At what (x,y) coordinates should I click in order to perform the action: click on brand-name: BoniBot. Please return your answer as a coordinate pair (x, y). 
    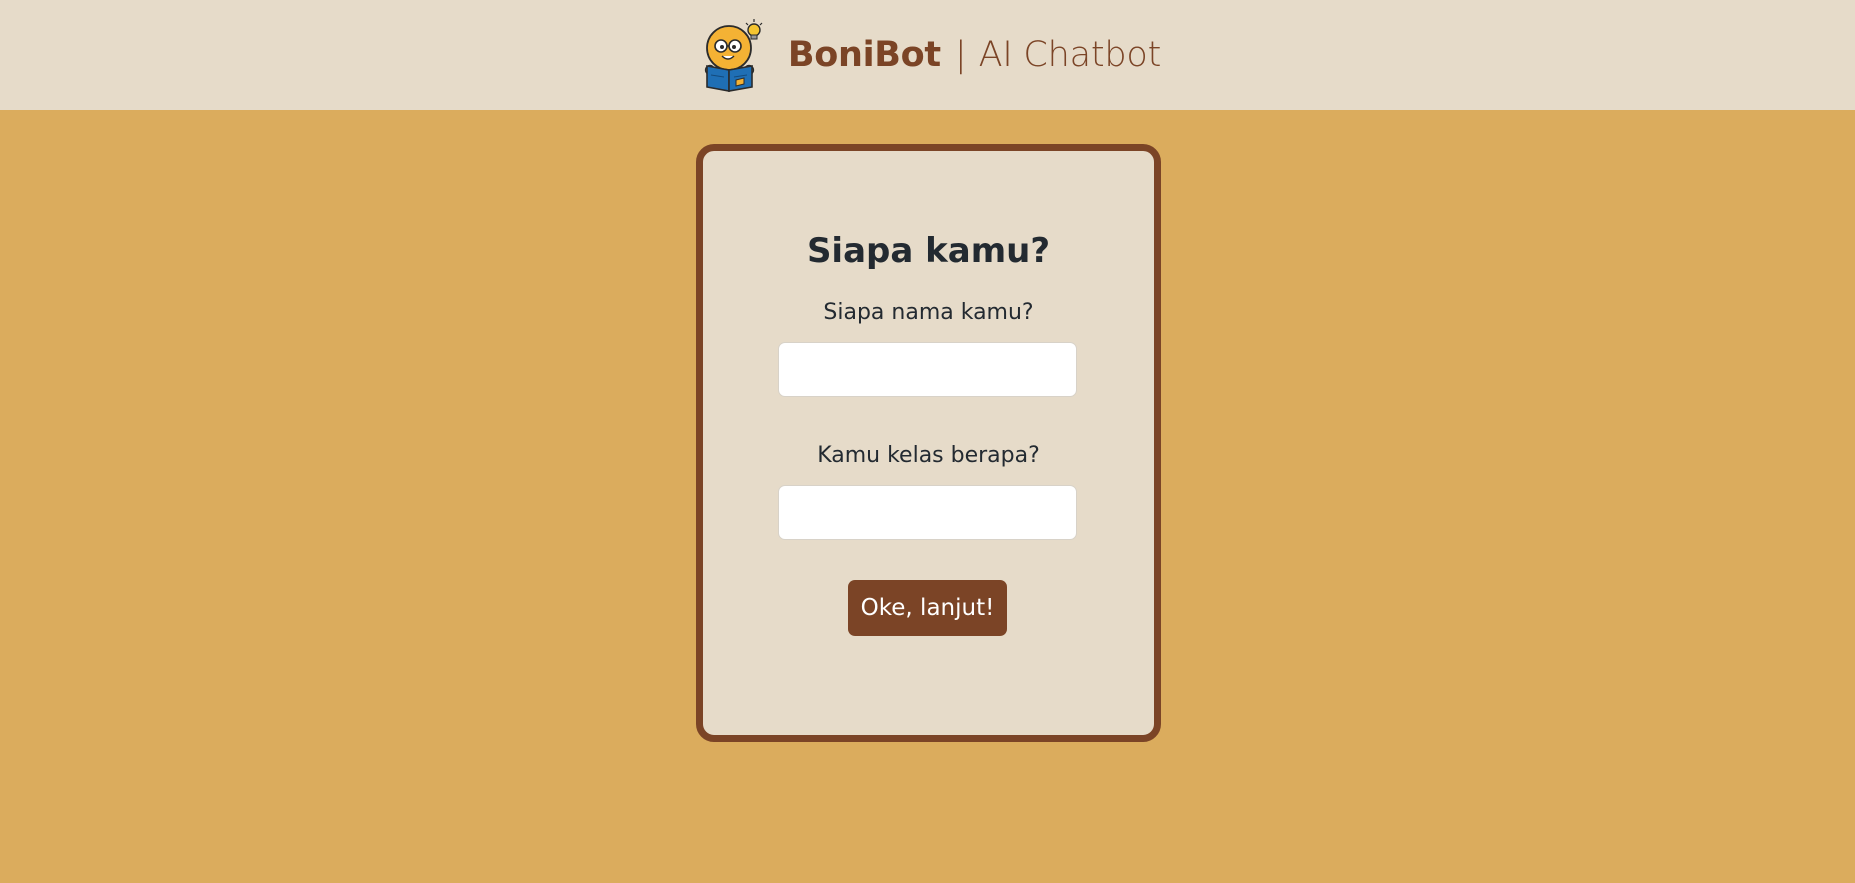
    Looking at the image, I should click on (864, 55).